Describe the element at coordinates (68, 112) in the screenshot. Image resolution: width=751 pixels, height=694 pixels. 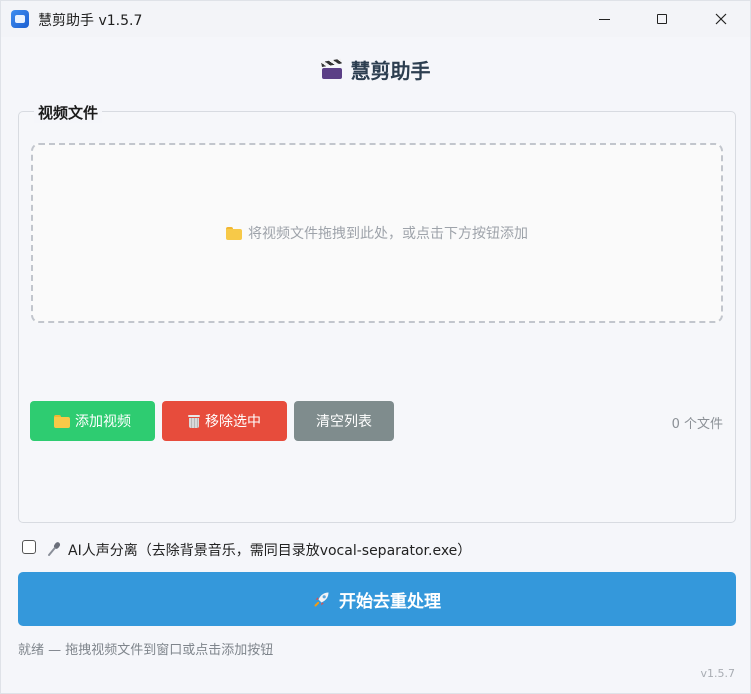
I see `video-files-group-label: 视频文件` at that location.